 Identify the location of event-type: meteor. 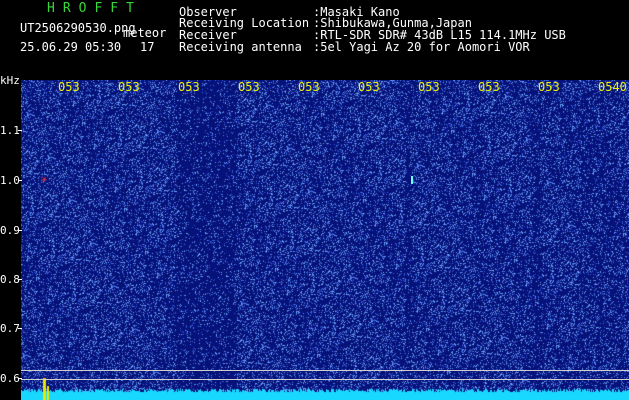
(145, 33).